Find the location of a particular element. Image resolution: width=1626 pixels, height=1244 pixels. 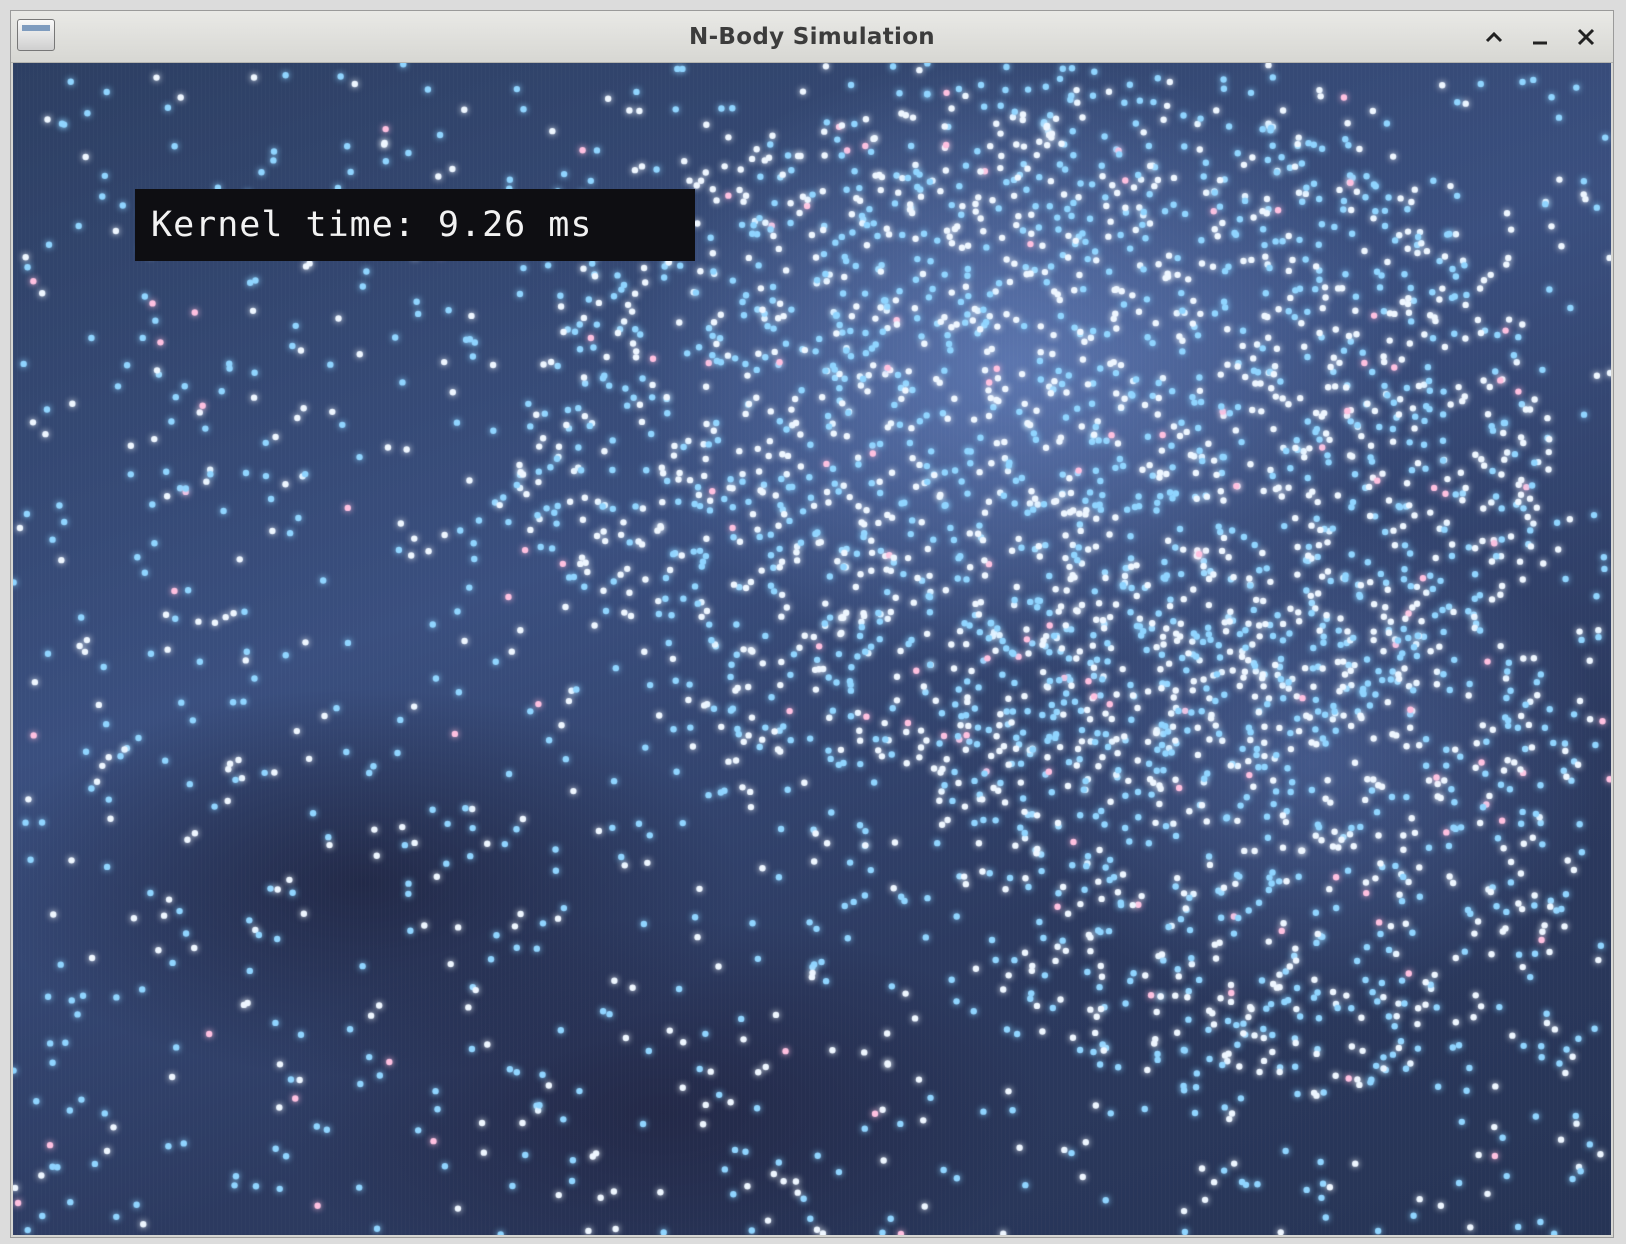

chevron-up-icon is located at coordinates (1494, 37).